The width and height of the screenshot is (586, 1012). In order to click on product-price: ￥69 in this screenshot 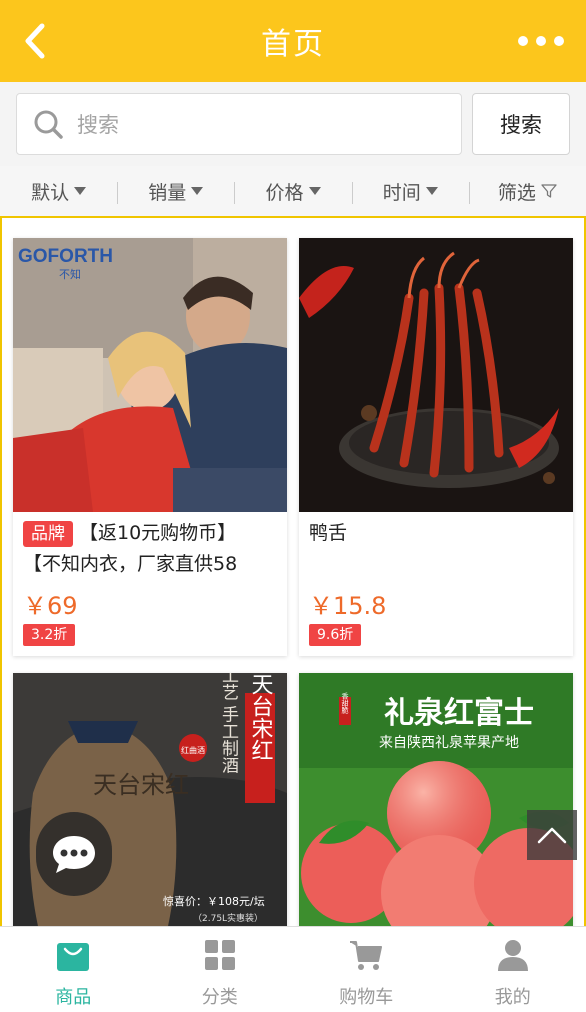, I will do `click(50, 606)`.